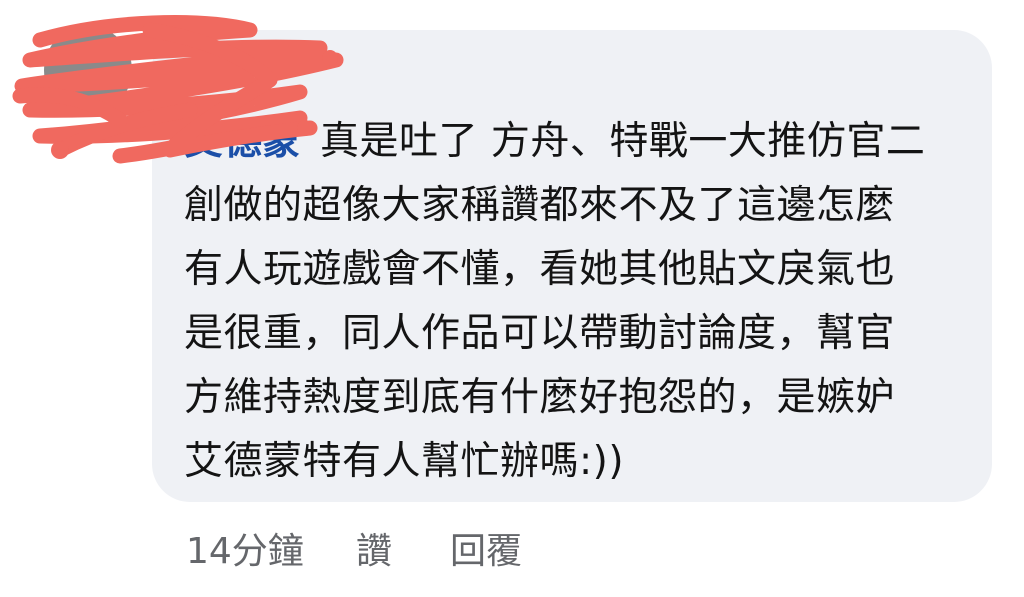  Describe the element at coordinates (374, 552) in the screenshot. I see `like-button: 讚` at that location.